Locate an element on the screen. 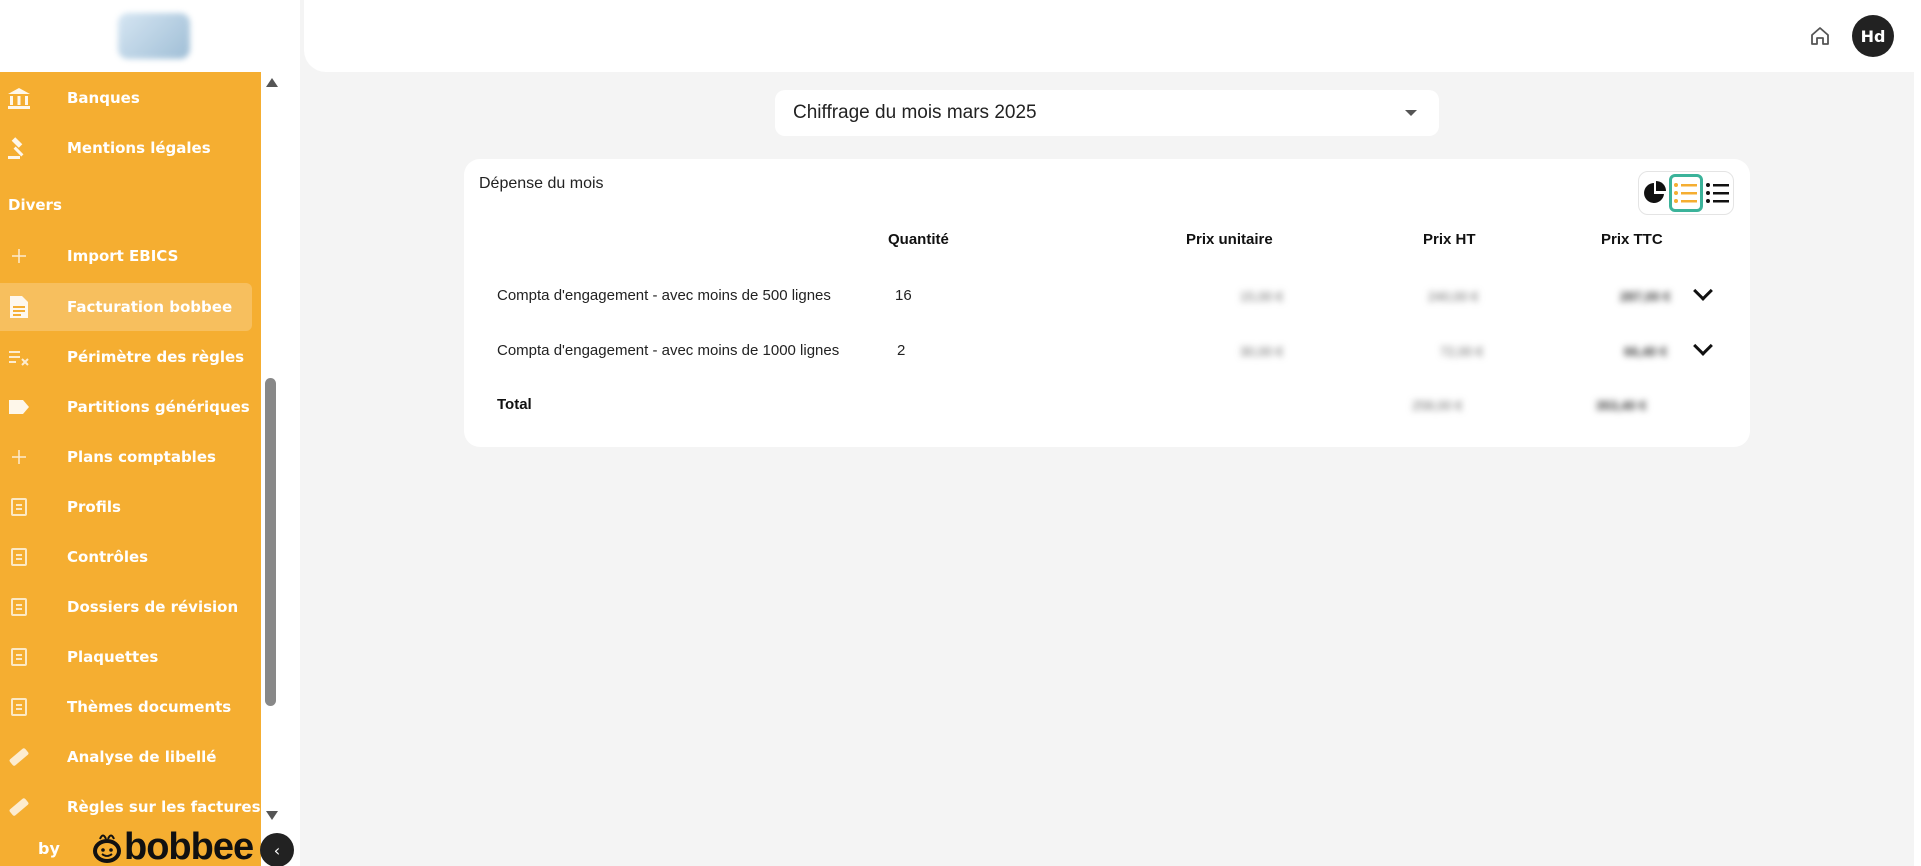  sidebar-item-dossiers-revision: Dossiers de révision is located at coordinates (130, 607).